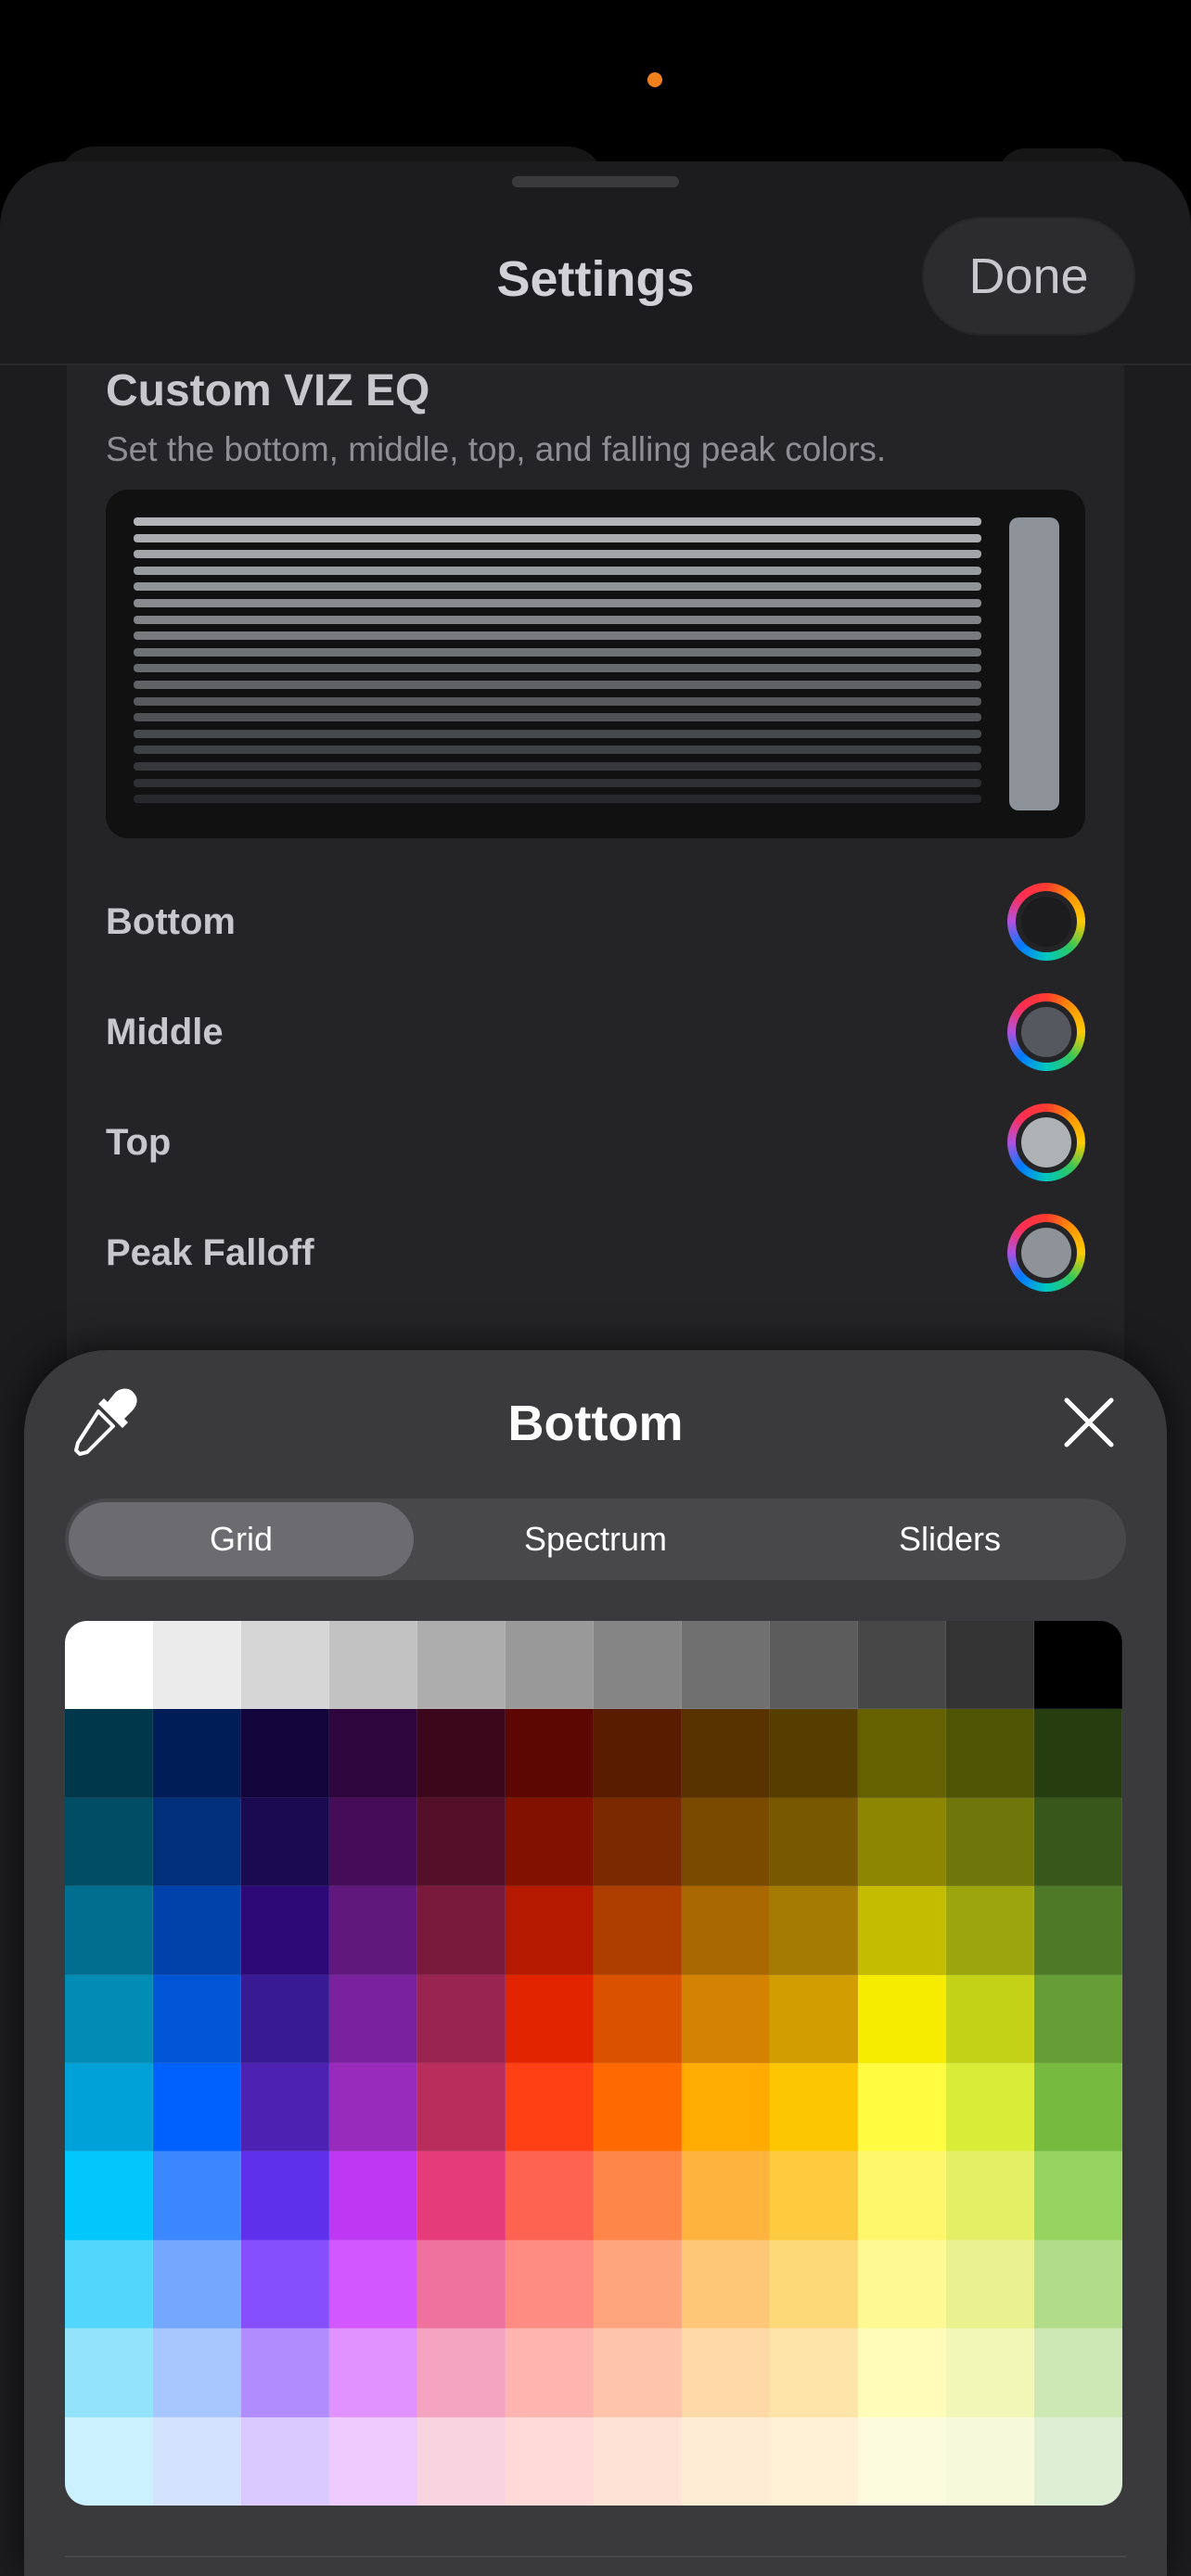 This screenshot has width=1191, height=2576. What do you see at coordinates (1046, 1032) in the screenshot?
I see `color-well-middle` at bounding box center [1046, 1032].